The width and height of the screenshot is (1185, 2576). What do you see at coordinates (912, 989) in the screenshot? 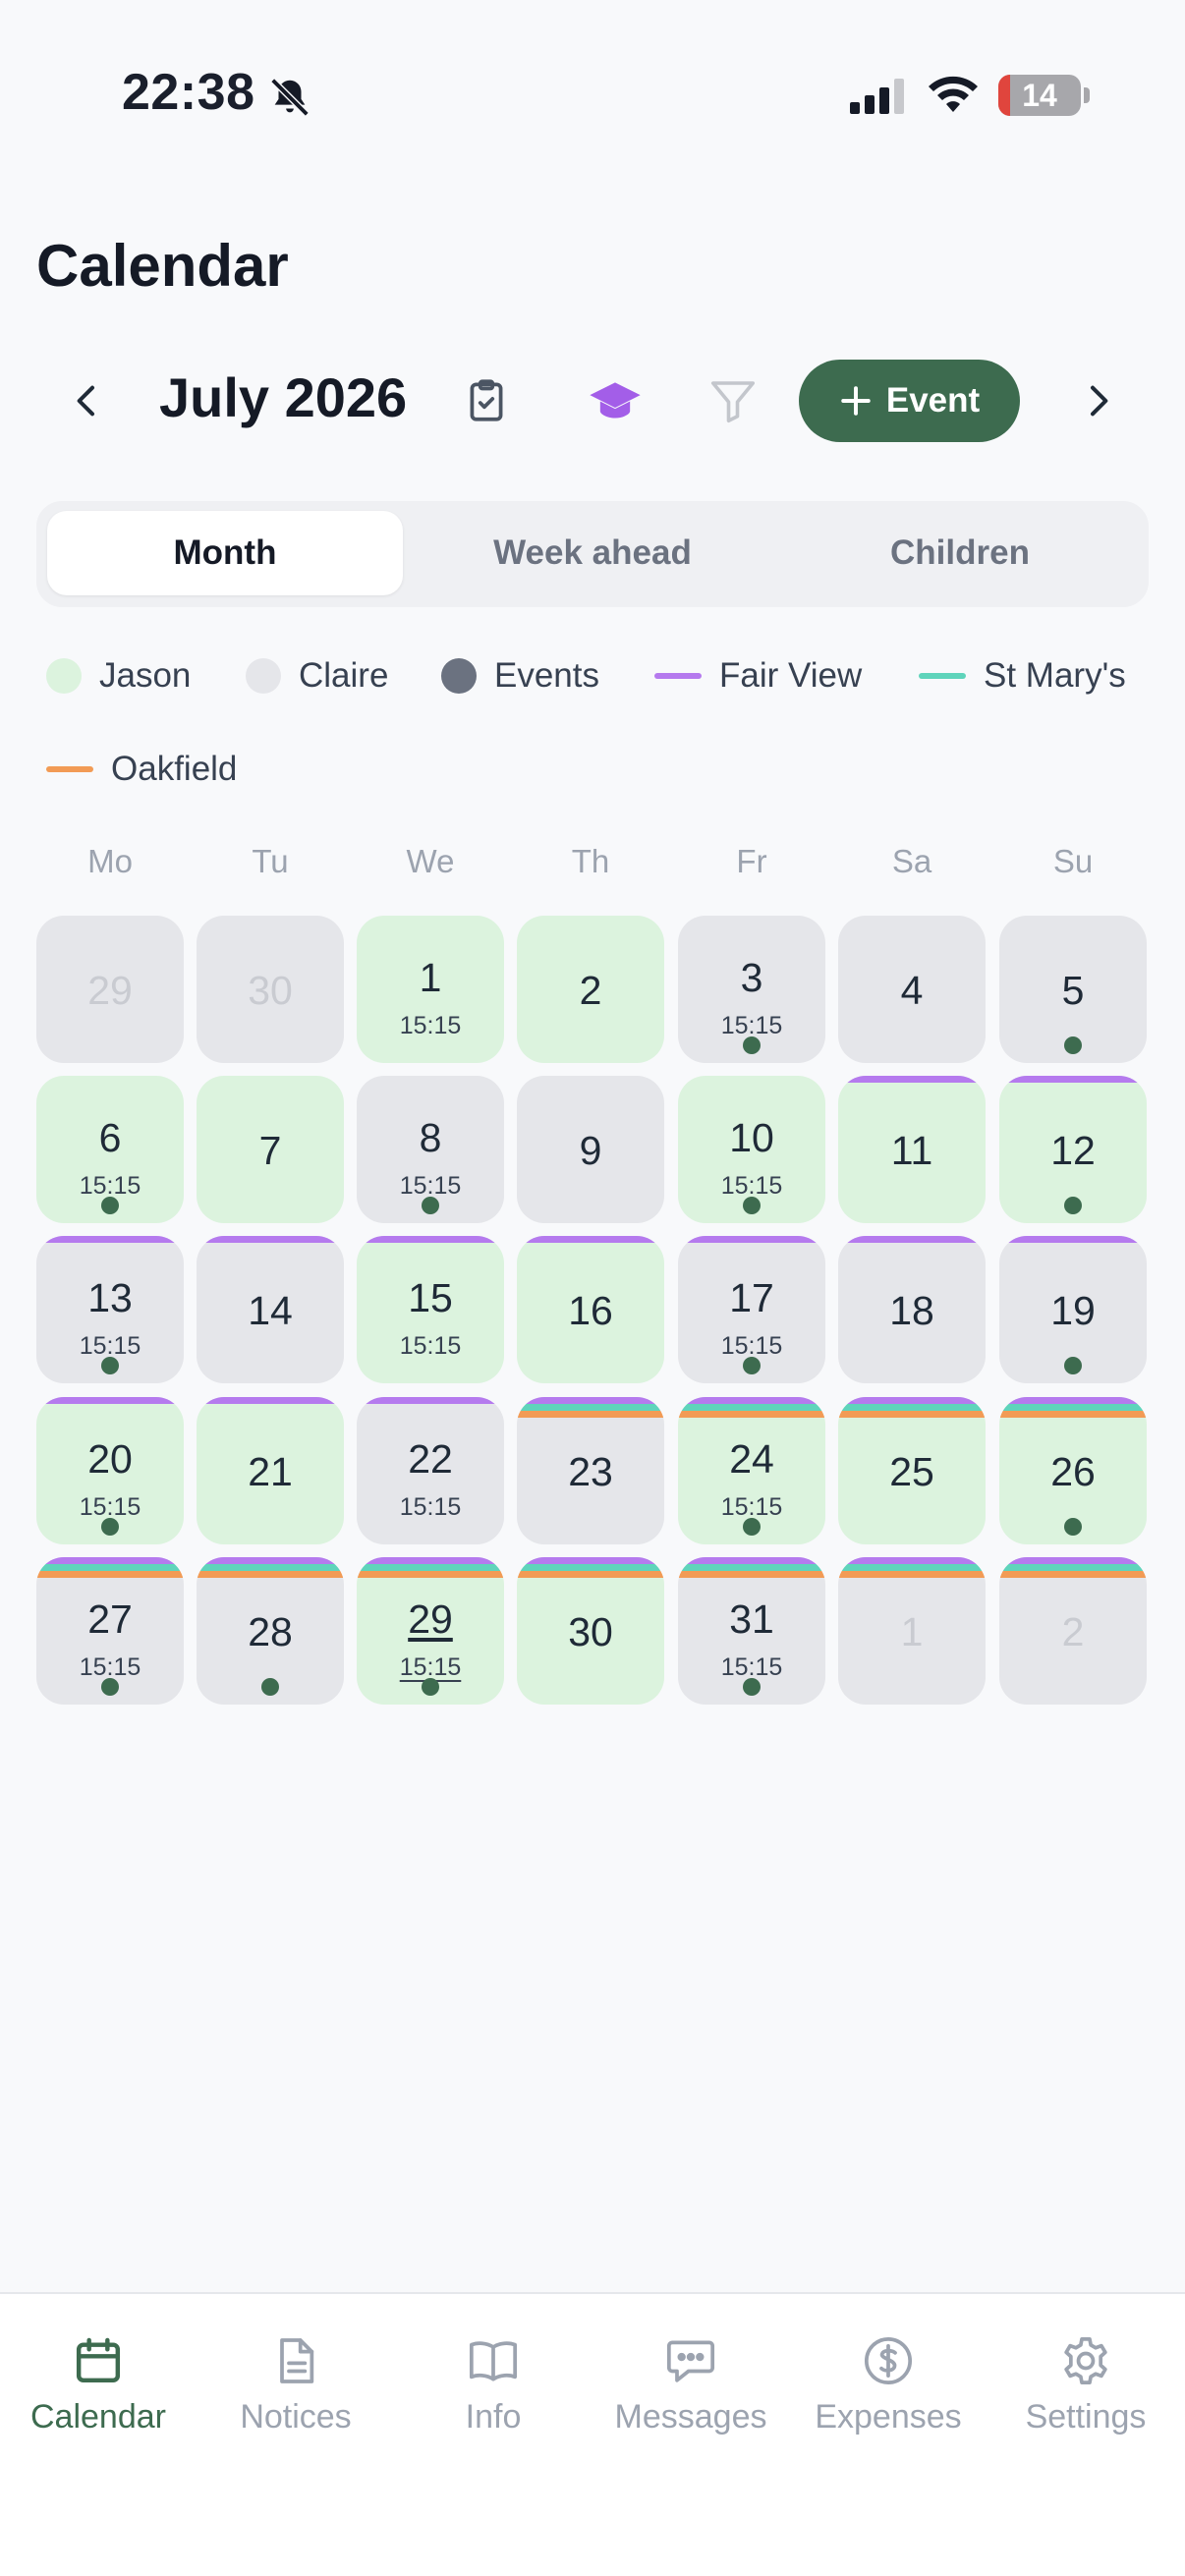
I see `day-cell: 4` at bounding box center [912, 989].